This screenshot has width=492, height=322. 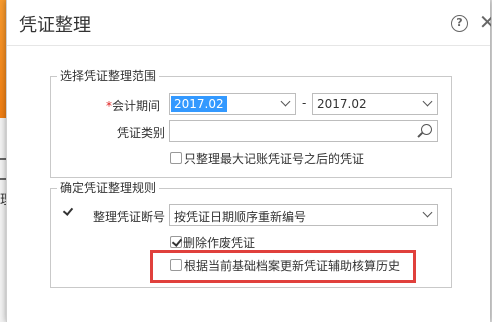 I want to click on help-icon: ?, so click(x=459, y=23).